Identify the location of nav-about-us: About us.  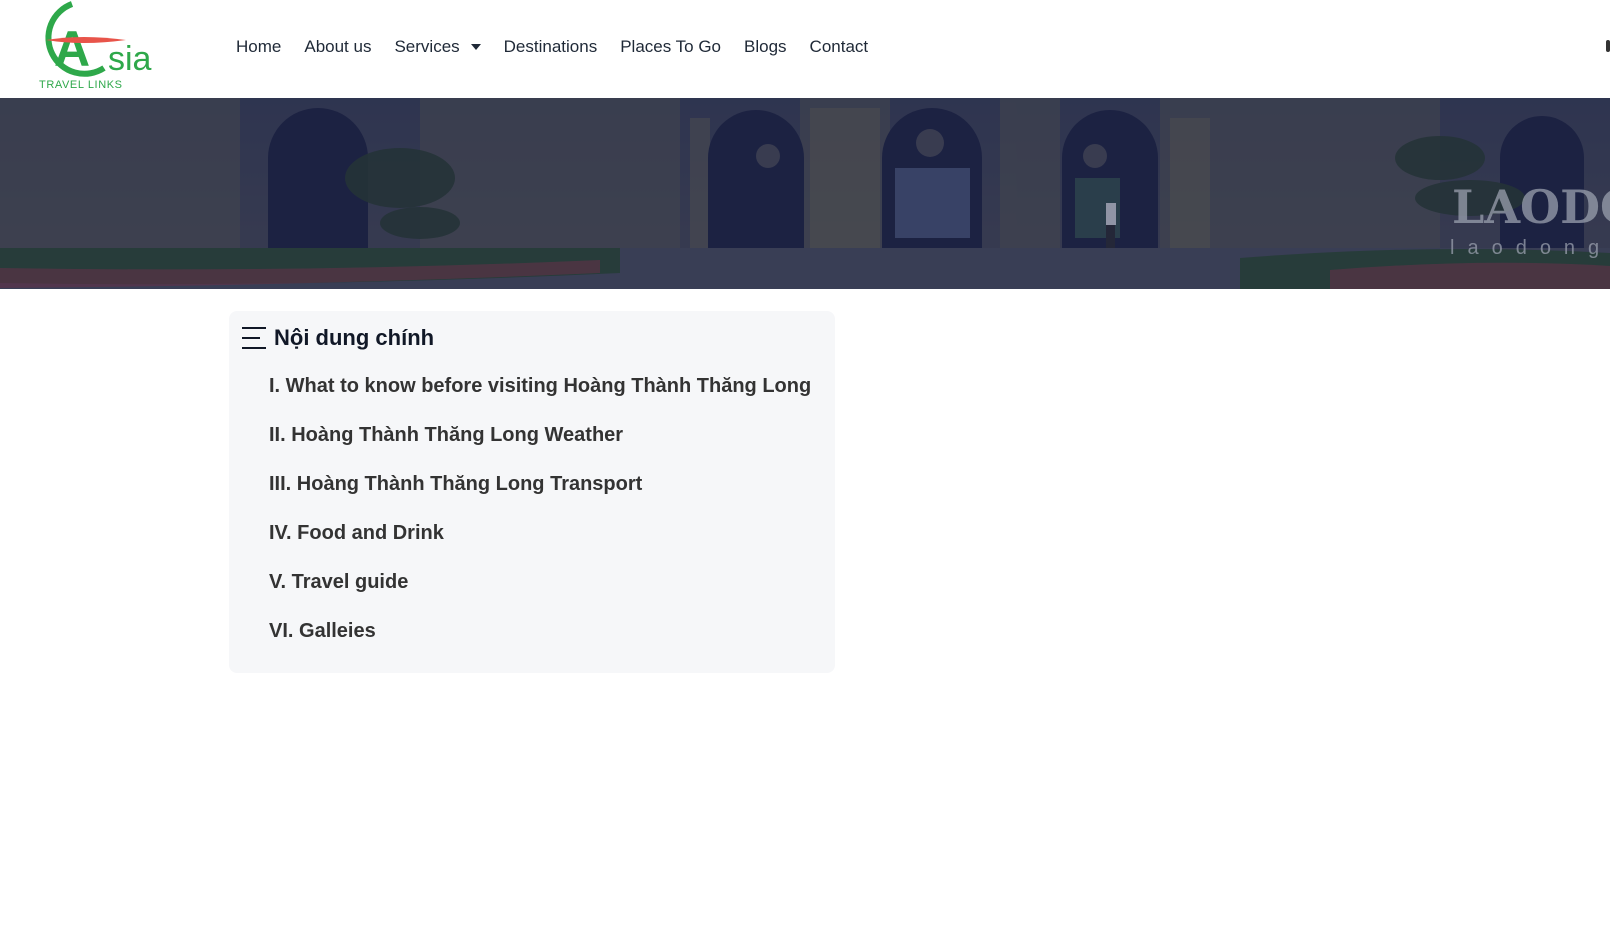
(337, 47).